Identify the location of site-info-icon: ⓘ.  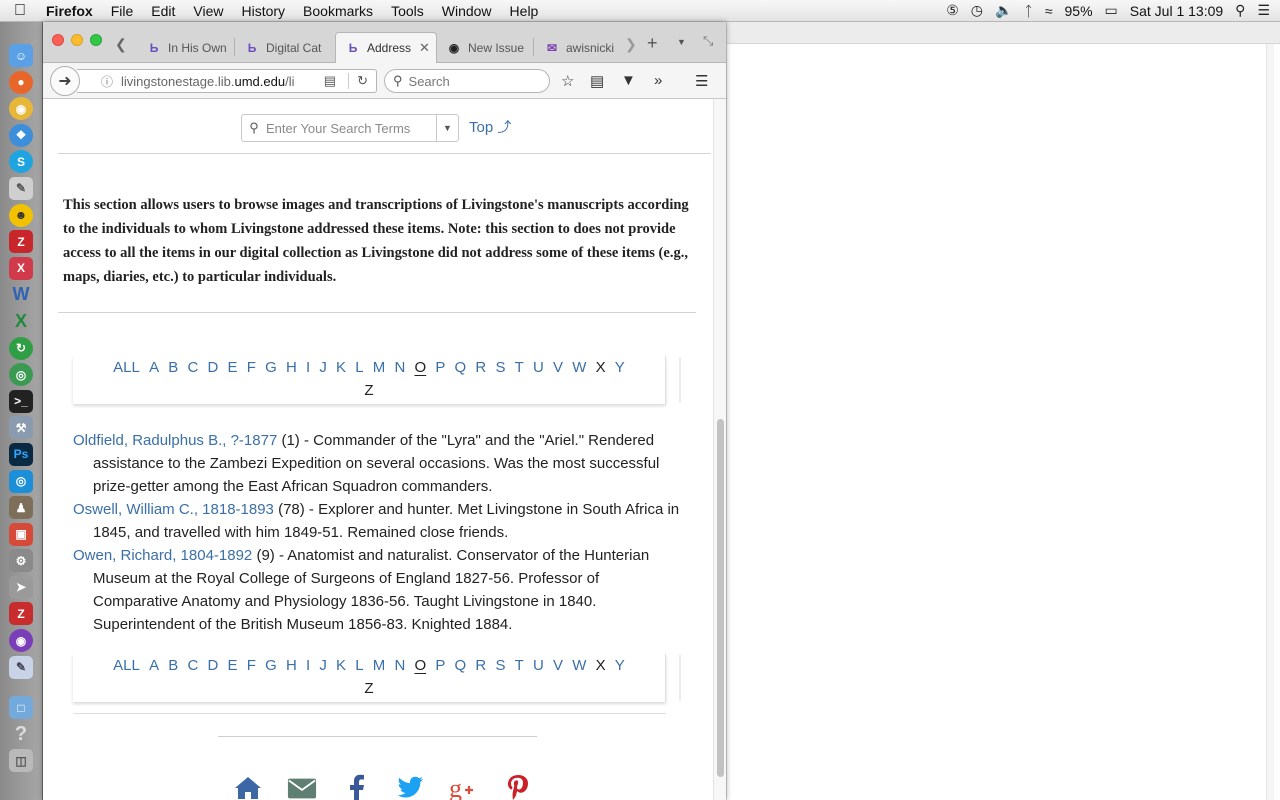
(107, 81).